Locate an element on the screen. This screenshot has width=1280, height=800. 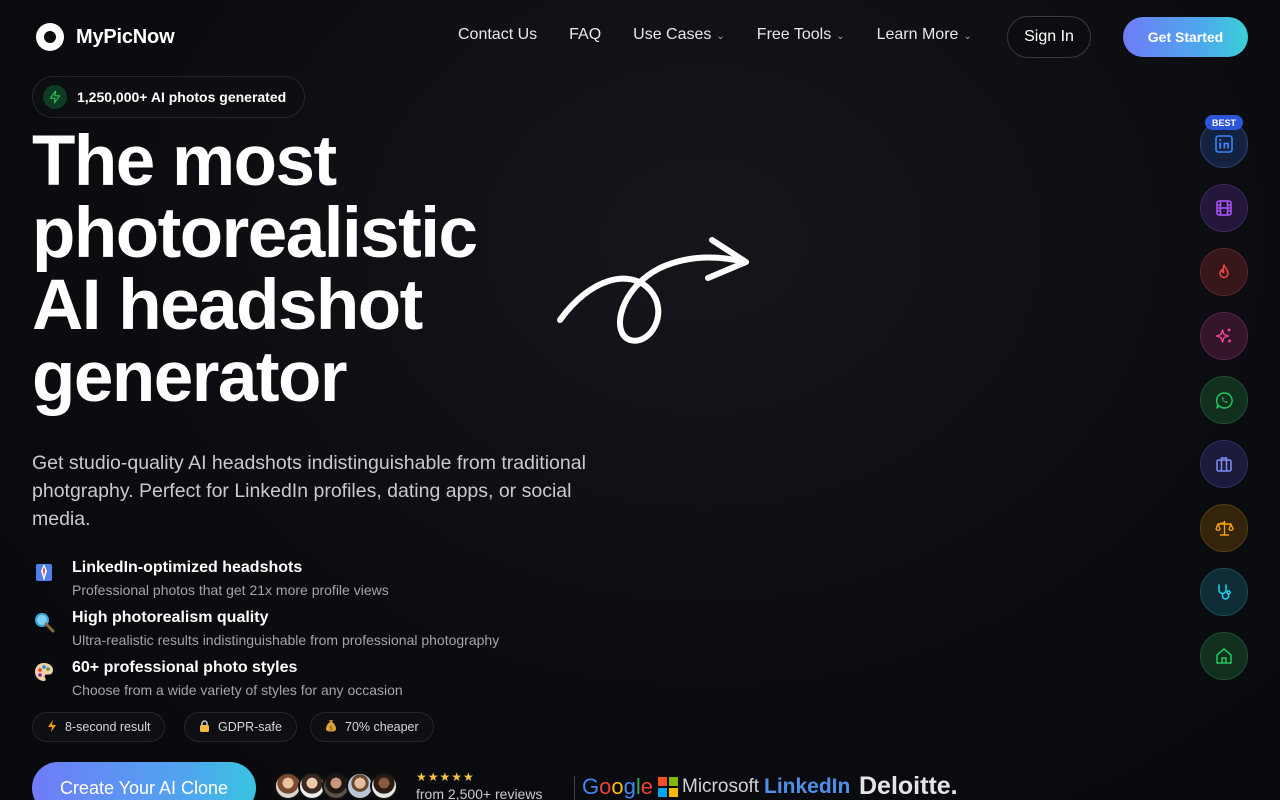
lock-icon is located at coordinates (204, 727).